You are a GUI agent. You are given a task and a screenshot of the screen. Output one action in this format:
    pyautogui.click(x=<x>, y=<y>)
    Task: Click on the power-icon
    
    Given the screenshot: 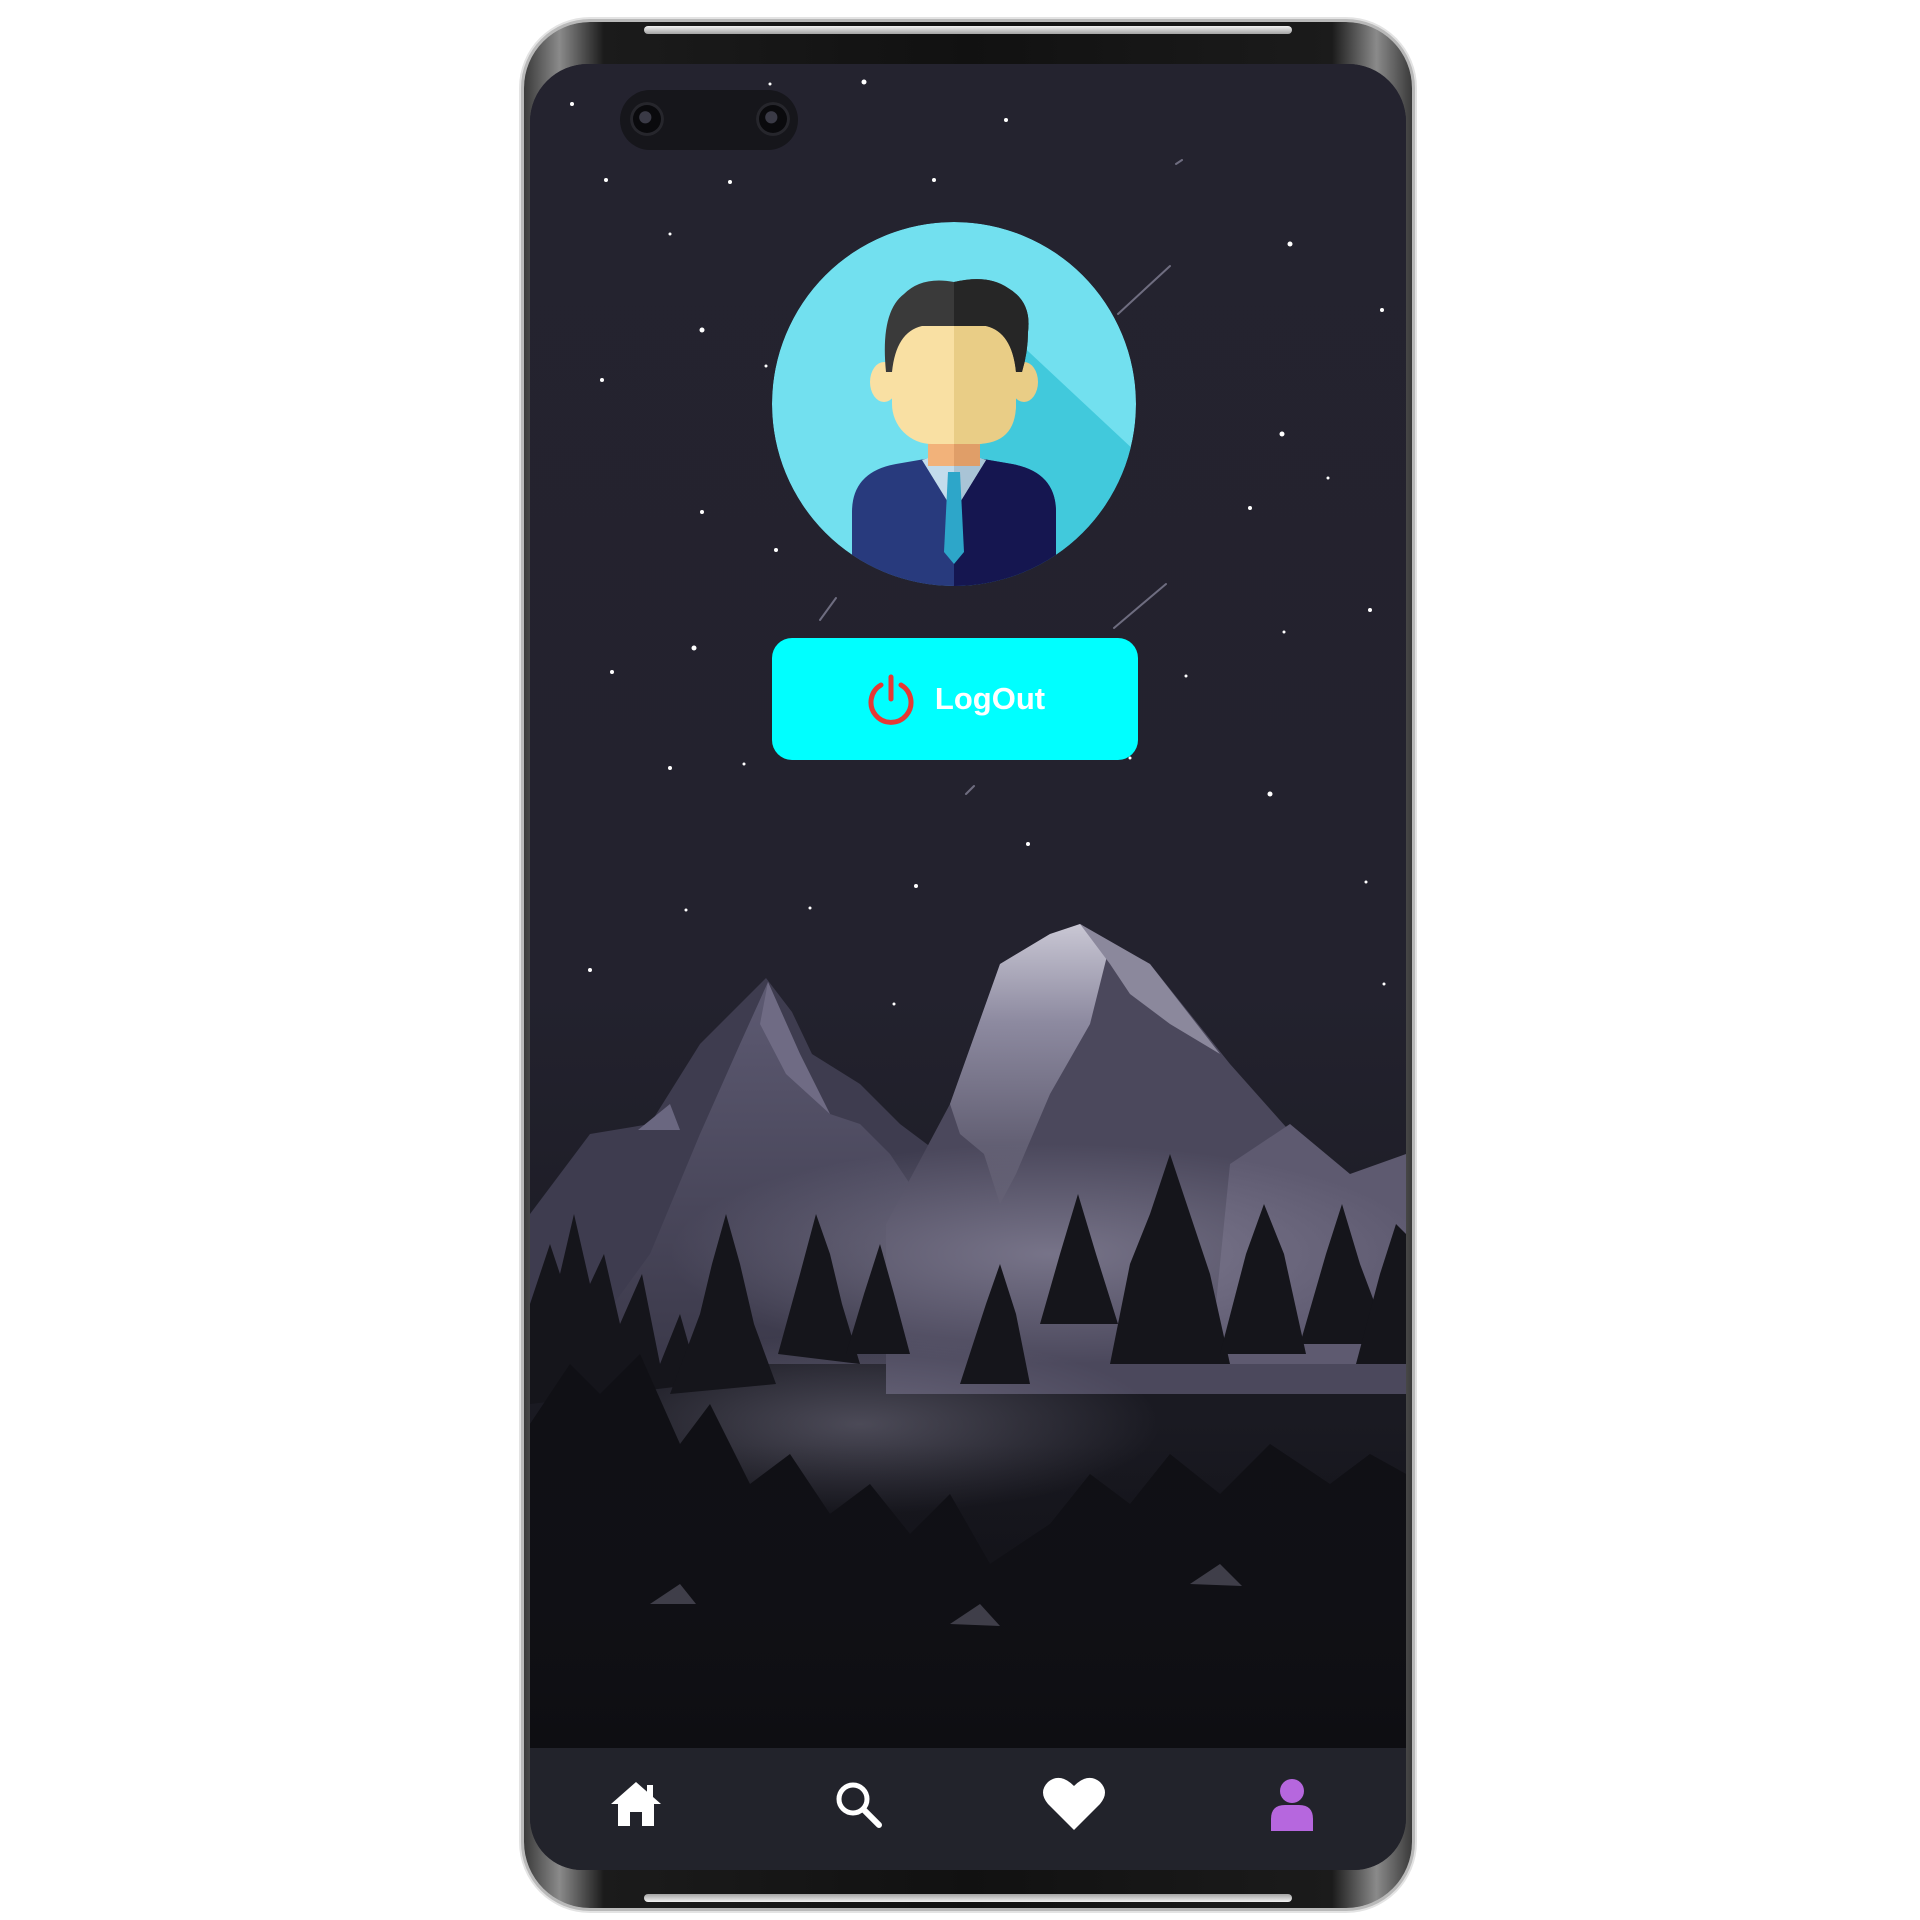 What is the action you would take?
    pyautogui.click(x=891, y=699)
    